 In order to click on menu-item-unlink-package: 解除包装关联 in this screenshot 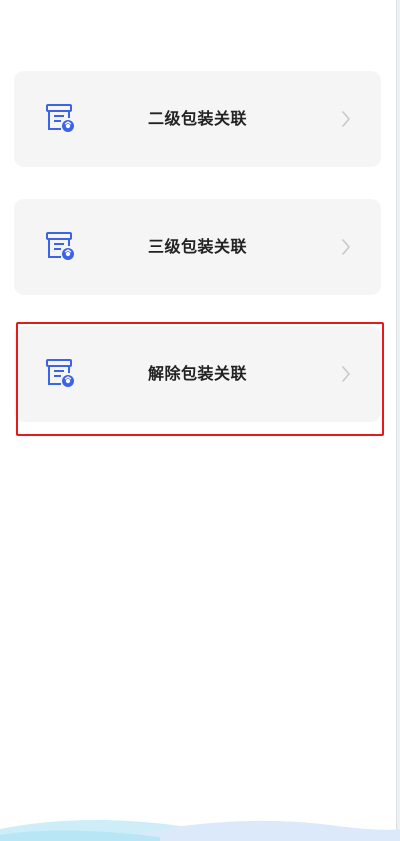, I will do `click(197, 374)`.